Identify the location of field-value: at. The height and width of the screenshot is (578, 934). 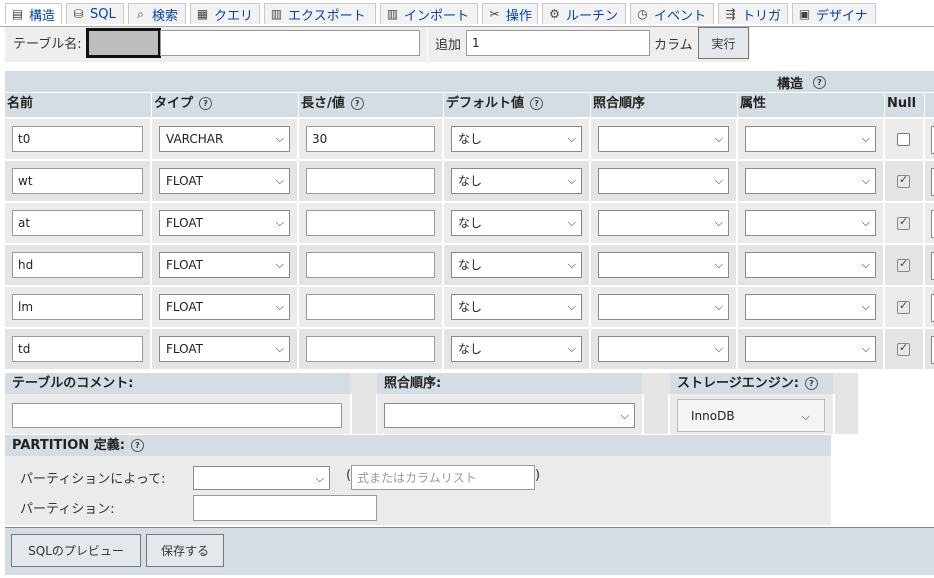
(24, 223).